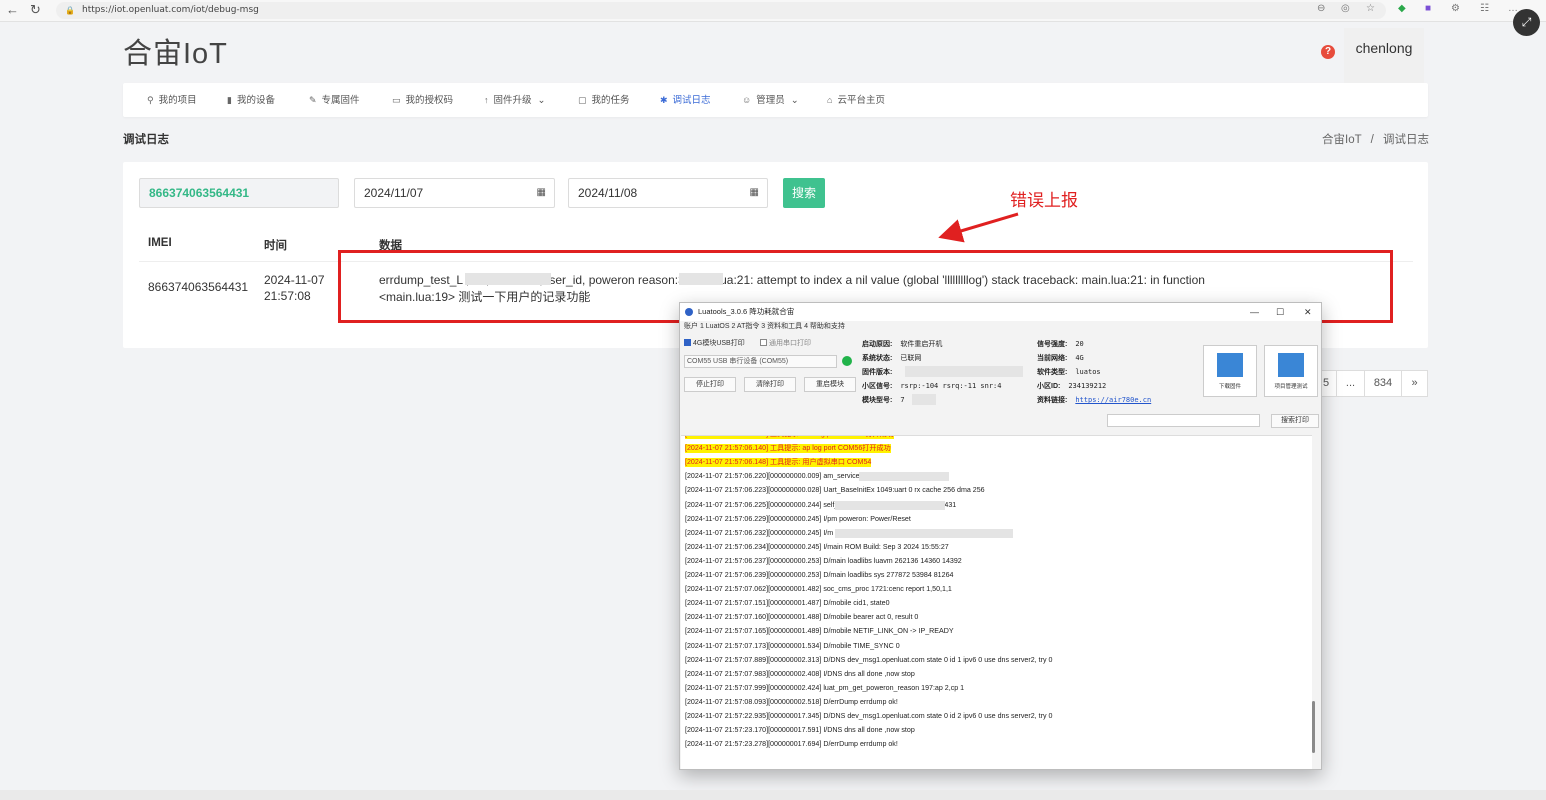 Image resolution: width=1546 pixels, height=800 pixels. I want to click on usb-print-checkbox: 4G模块USB打印, so click(714, 343).